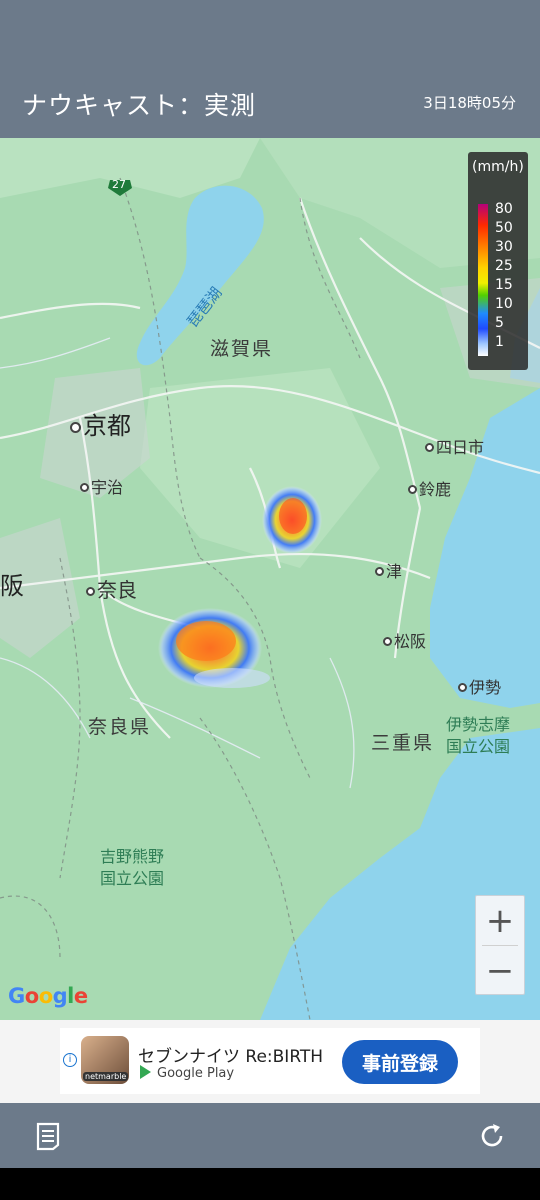  What do you see at coordinates (105, 1060) in the screenshot?
I see `app-icon: netmarble` at bounding box center [105, 1060].